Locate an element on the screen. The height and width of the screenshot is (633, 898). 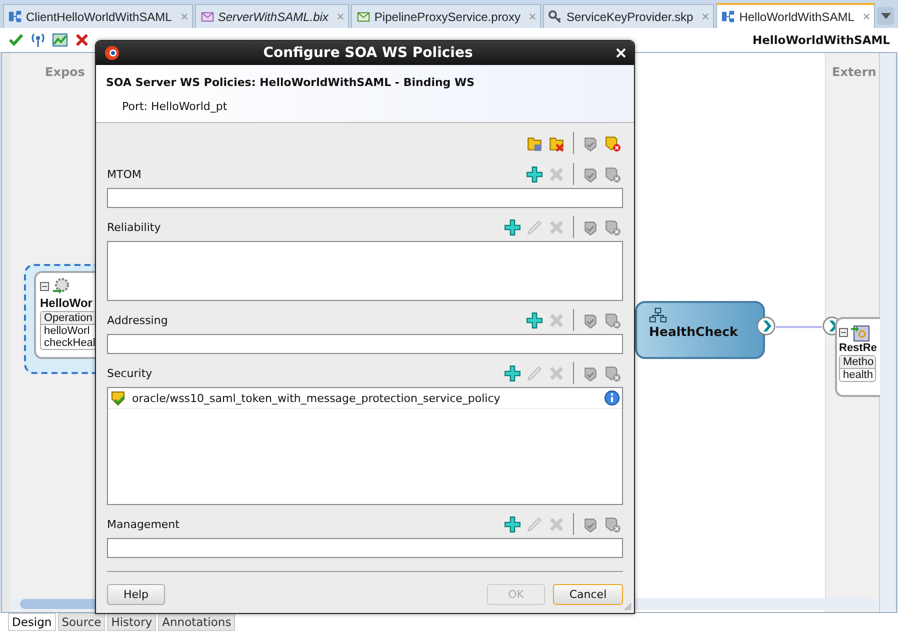
editor-tab: ServerWithSAML.bix is located at coordinates (272, 16).